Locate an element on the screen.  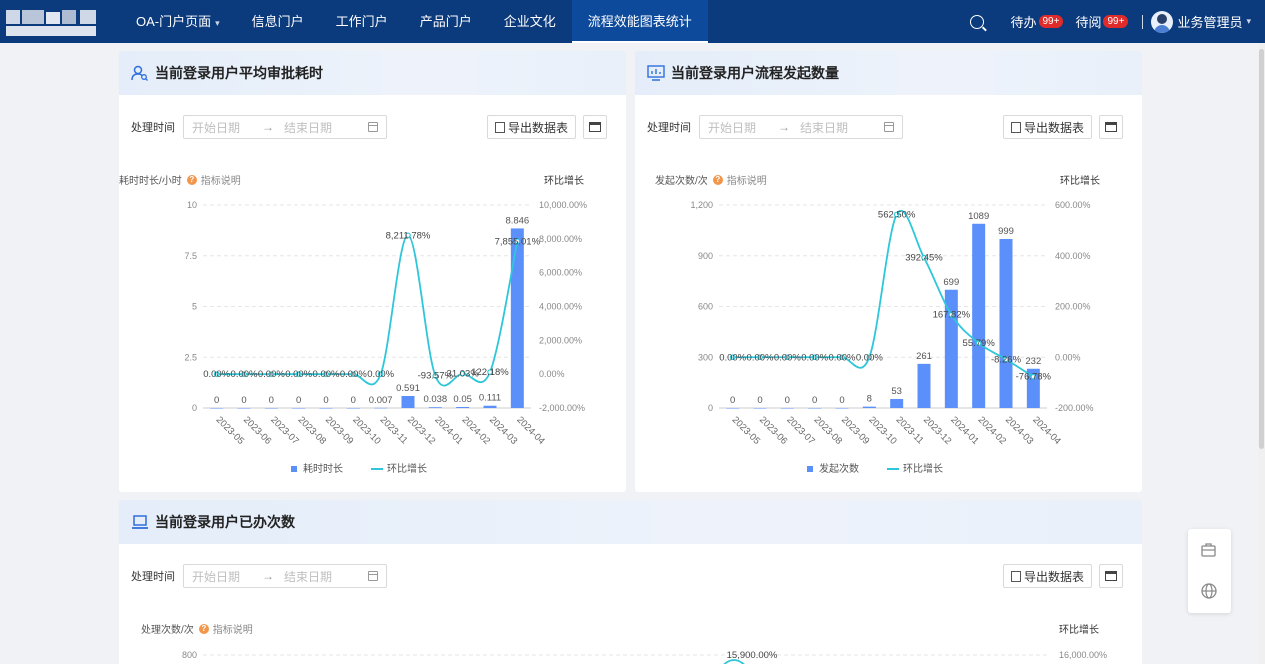
page-scrollbar is located at coordinates (1261, 353).